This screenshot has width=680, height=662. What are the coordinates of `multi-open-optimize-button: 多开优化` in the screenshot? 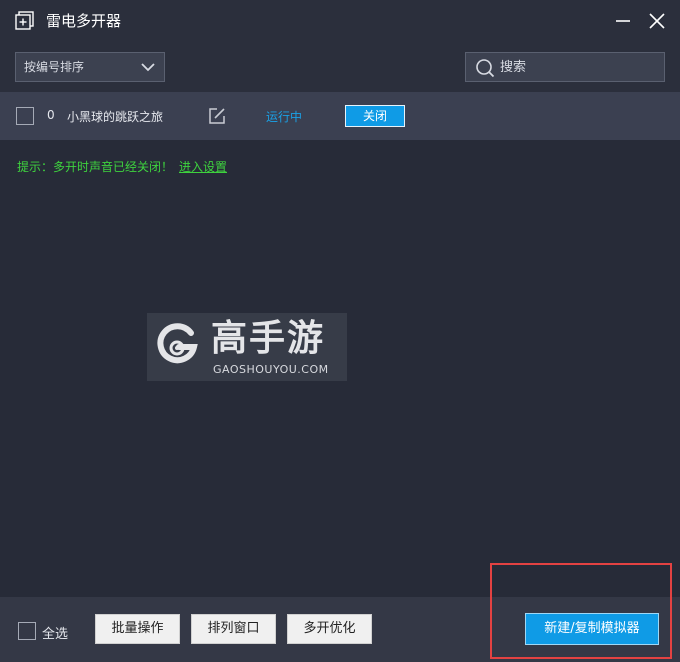 It's located at (329, 629).